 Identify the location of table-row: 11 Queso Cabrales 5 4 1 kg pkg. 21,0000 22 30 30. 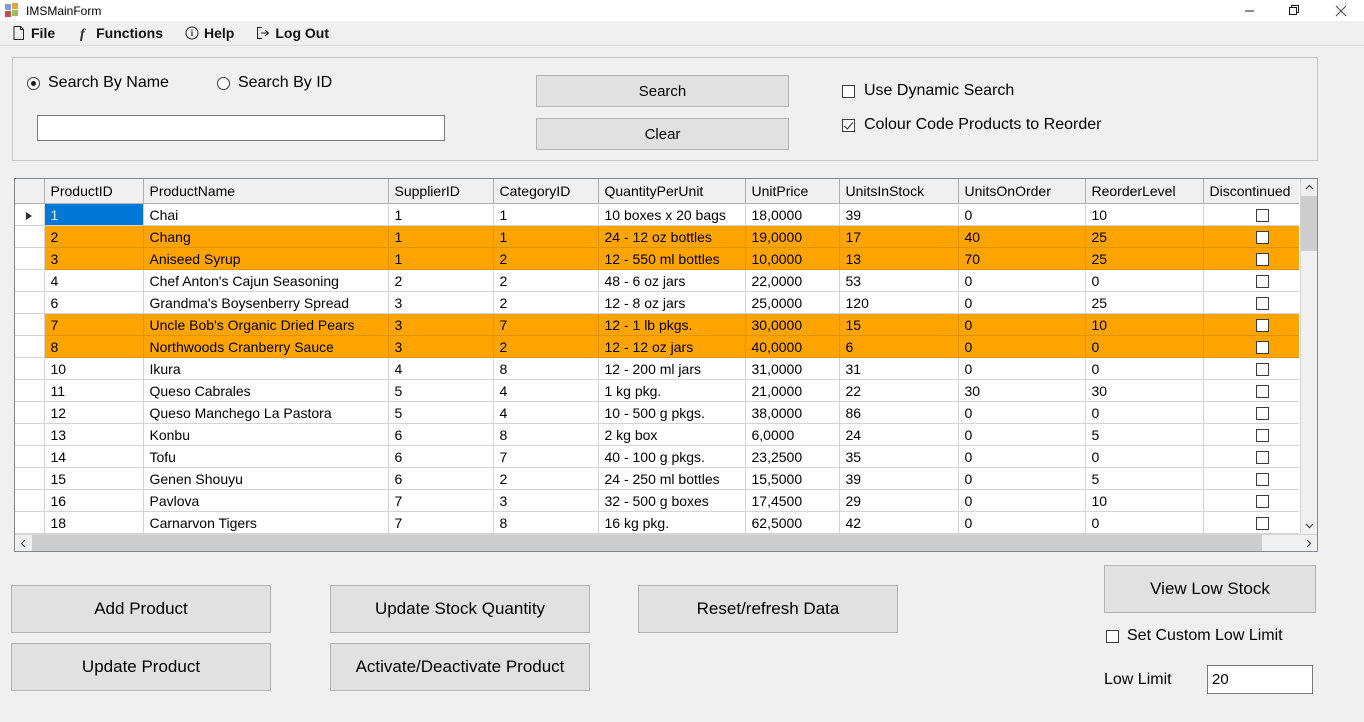
(657, 390).